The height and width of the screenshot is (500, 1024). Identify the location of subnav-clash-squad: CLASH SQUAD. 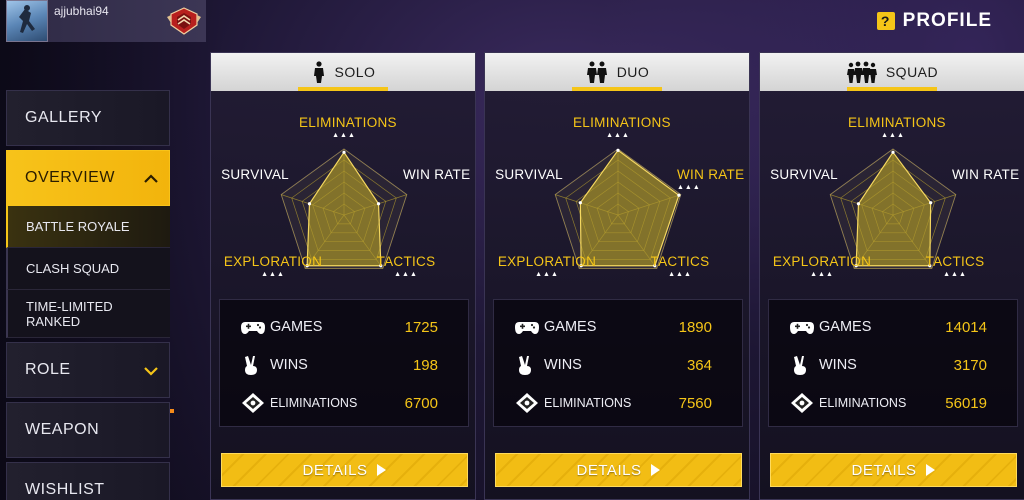
(88, 269).